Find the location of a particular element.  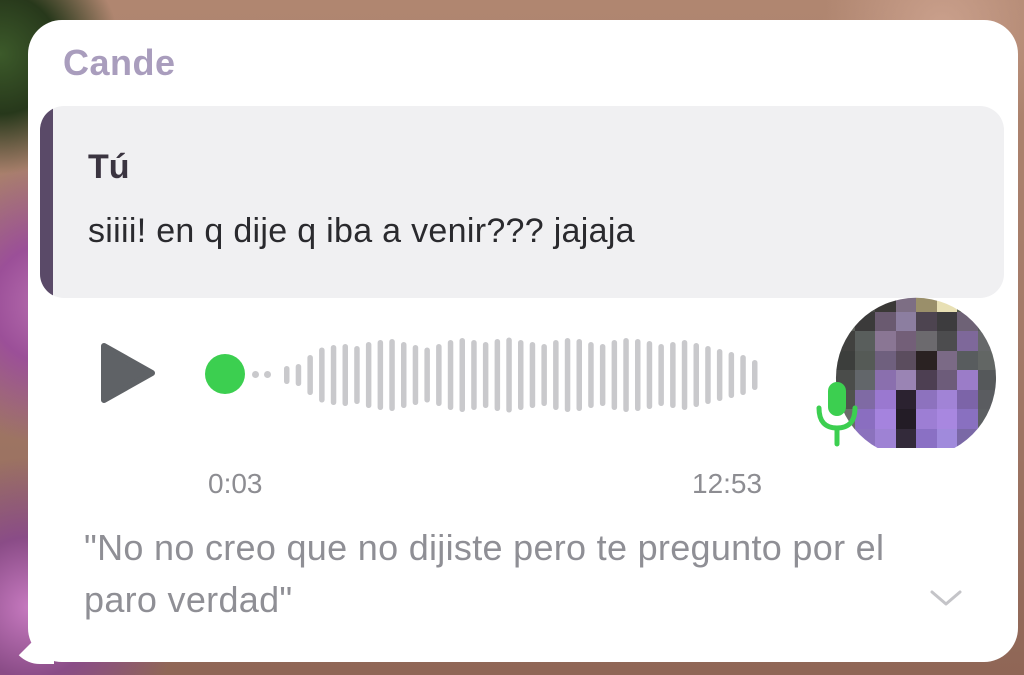

microphone-icon is located at coordinates (837, 414).